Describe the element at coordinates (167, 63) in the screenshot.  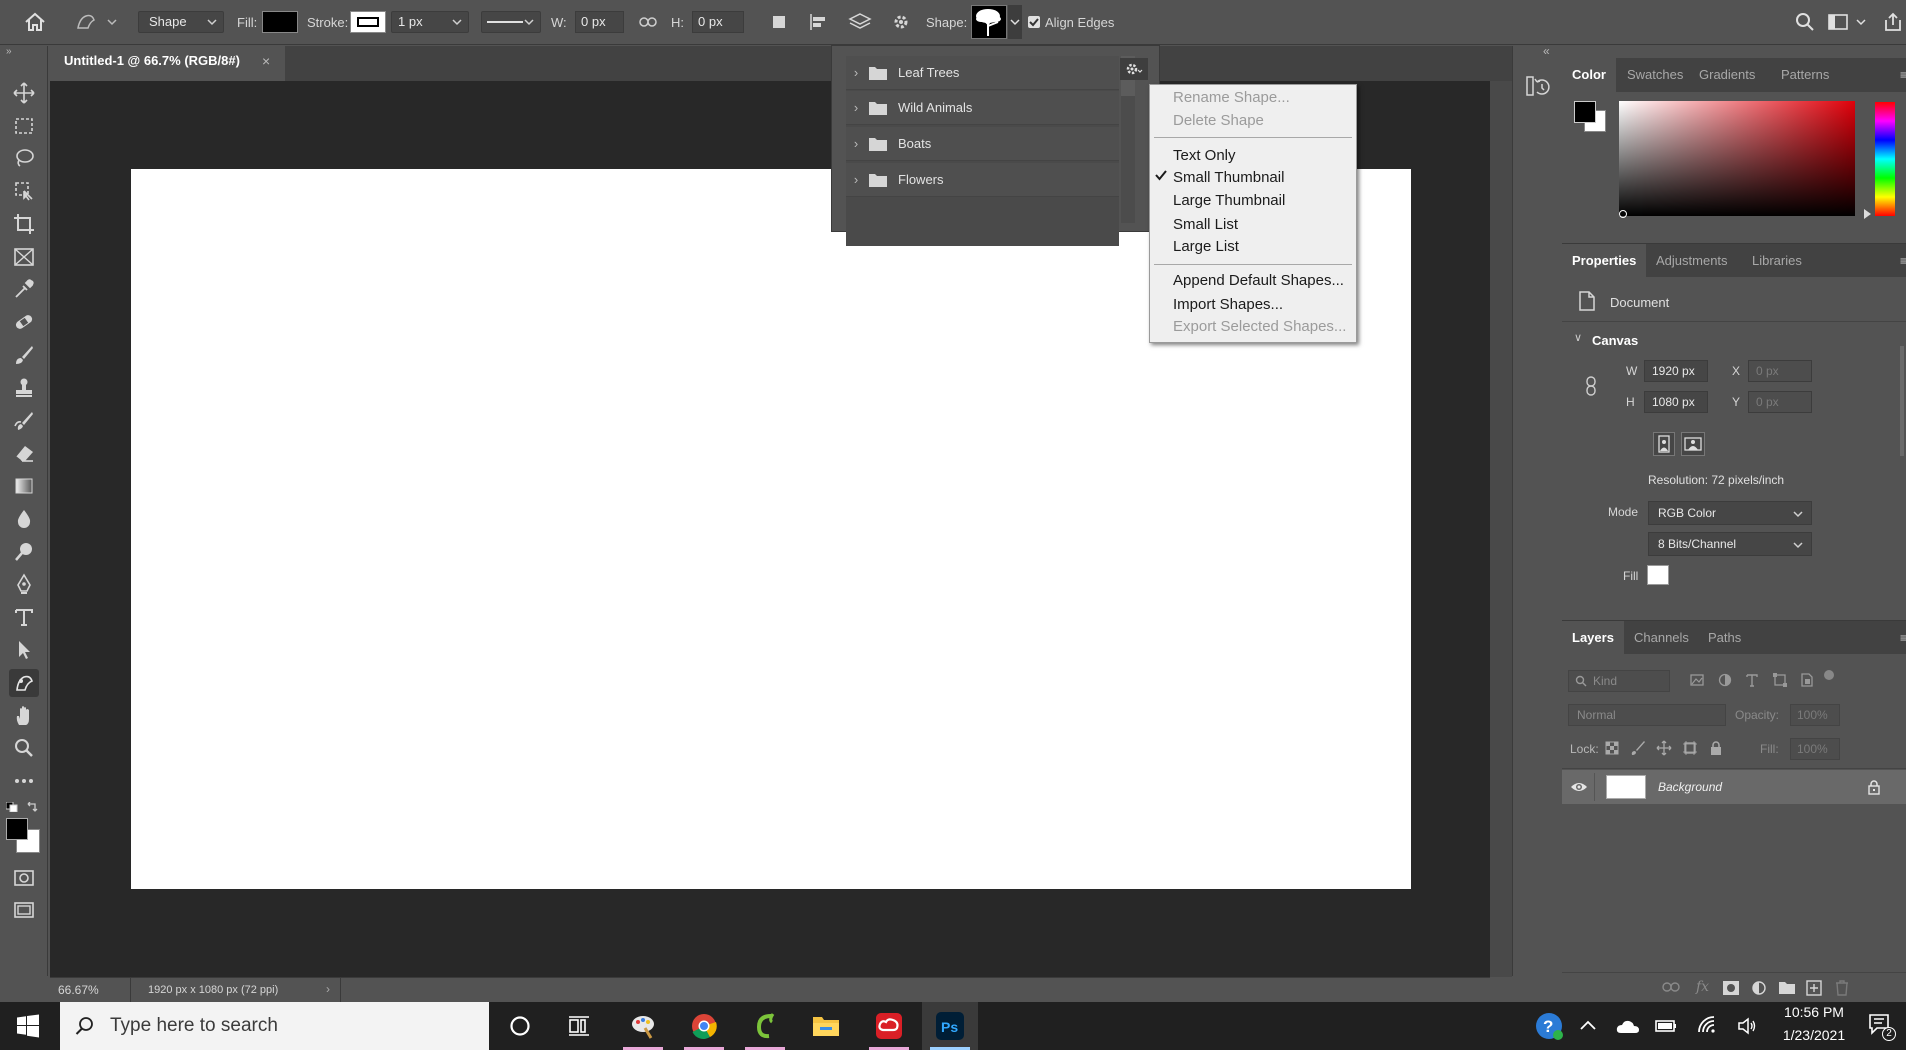
I see `document-tab: Untitled-1 @ 66.7% (RGB/8#) ×` at that location.